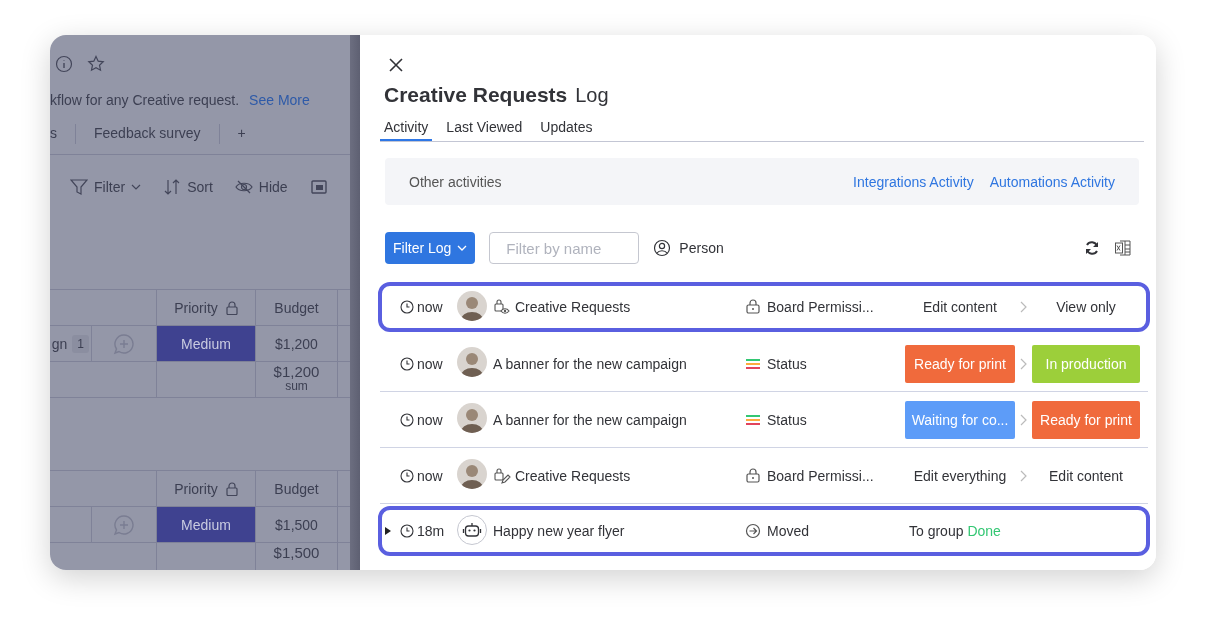 The width and height of the screenshot is (1206, 635). Describe the element at coordinates (188, 187) in the screenshot. I see `sort-button: Sort` at that location.